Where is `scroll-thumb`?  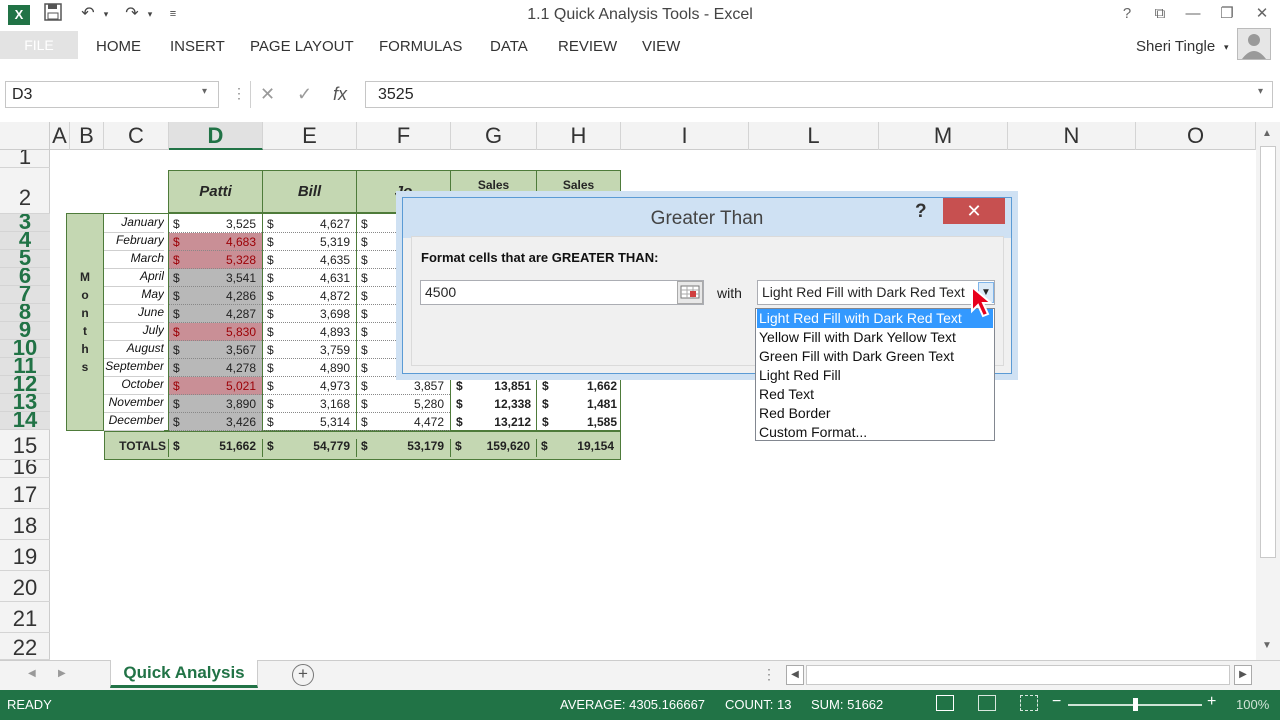
scroll-thumb is located at coordinates (1268, 352).